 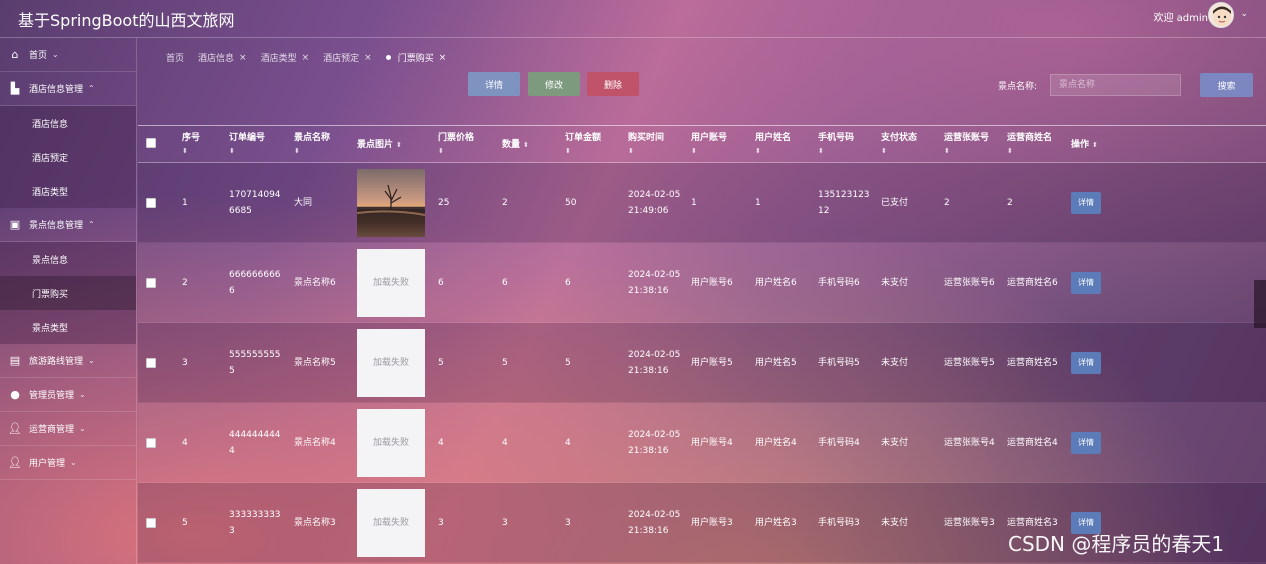 I want to click on tab-ticket-purchase: 门票购买 ×, so click(x=416, y=57).